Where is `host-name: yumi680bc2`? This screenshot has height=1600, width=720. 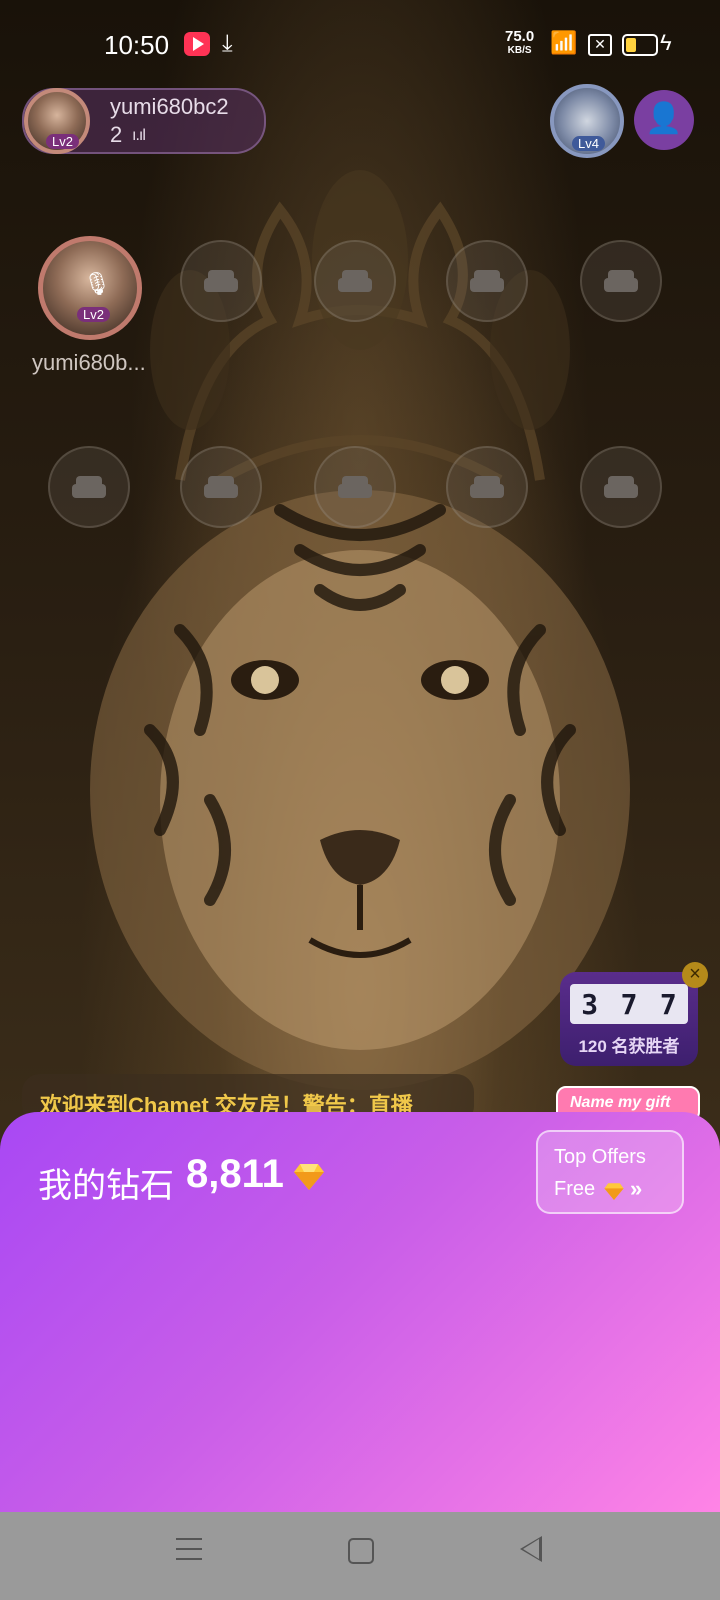
host-name: yumi680bc2 is located at coordinates (169, 106).